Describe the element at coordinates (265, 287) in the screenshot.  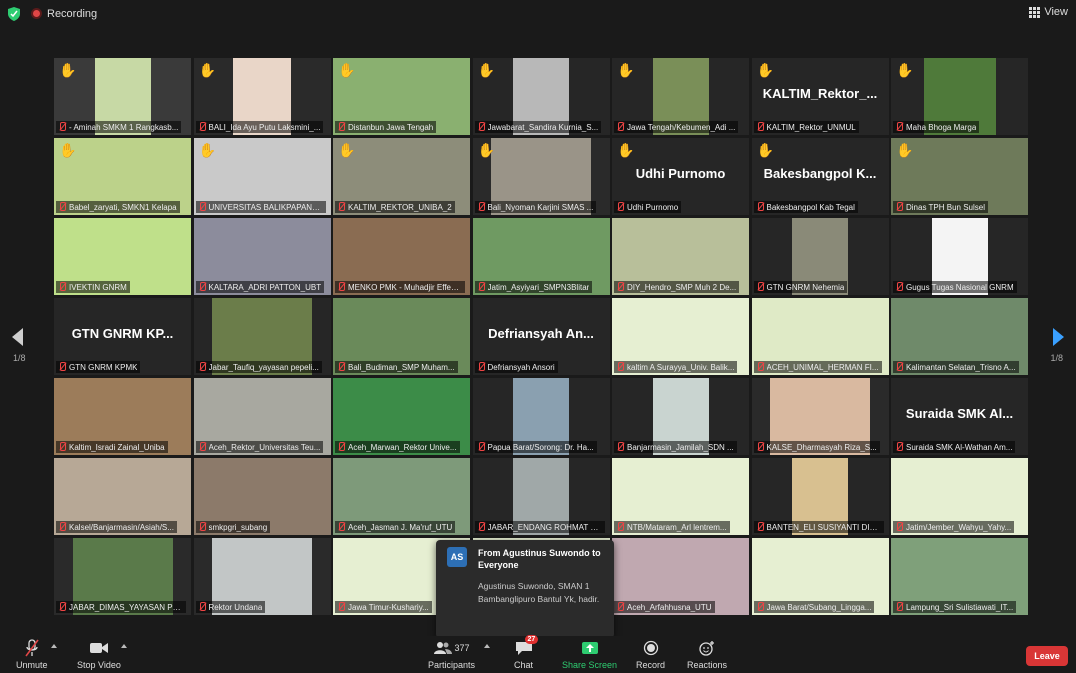
I see `participant-name: KALTARA_ADRI PATTON_UBT` at that location.